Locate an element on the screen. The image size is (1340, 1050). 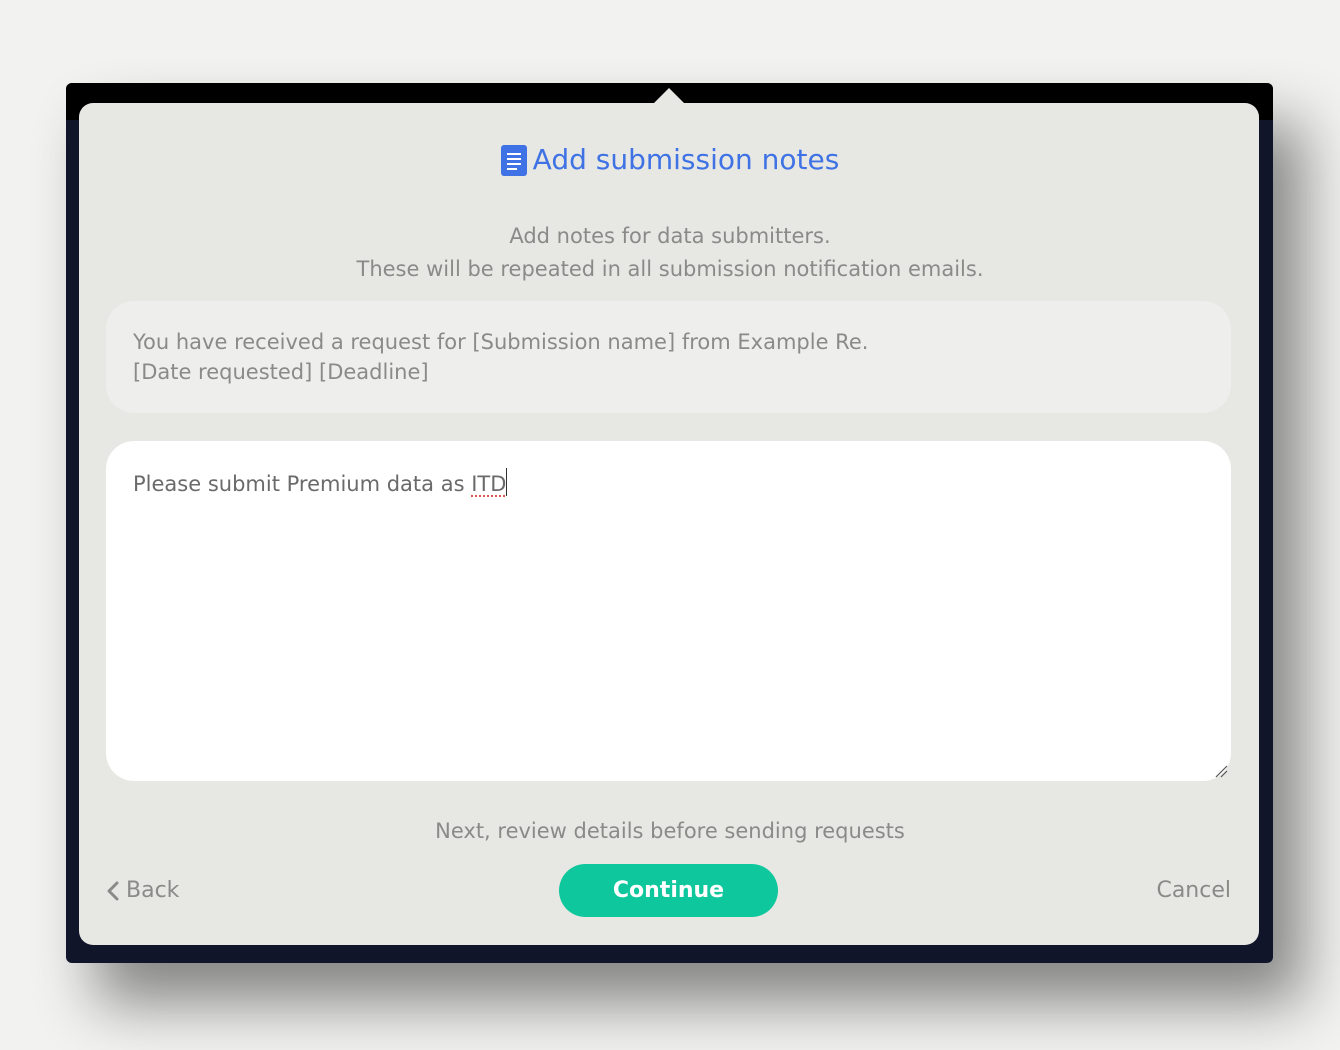
resize-handle-icon is located at coordinates (1221, 771).